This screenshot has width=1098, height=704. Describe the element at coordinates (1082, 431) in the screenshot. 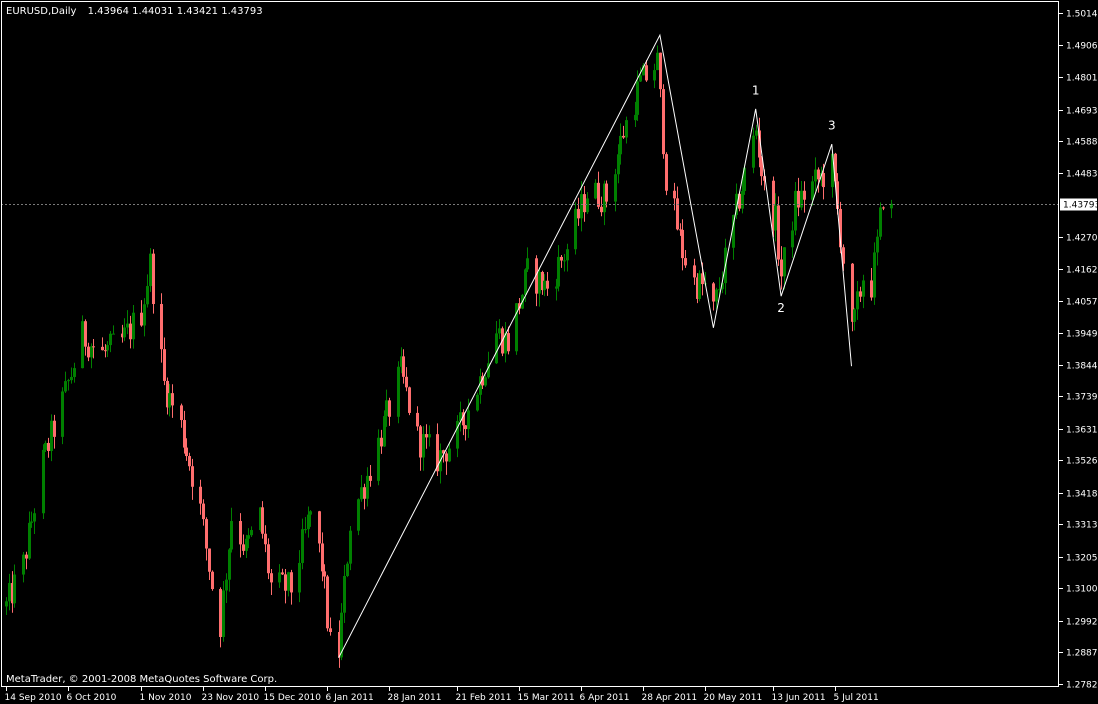

I see `y-tick-label: 1.36310` at that location.